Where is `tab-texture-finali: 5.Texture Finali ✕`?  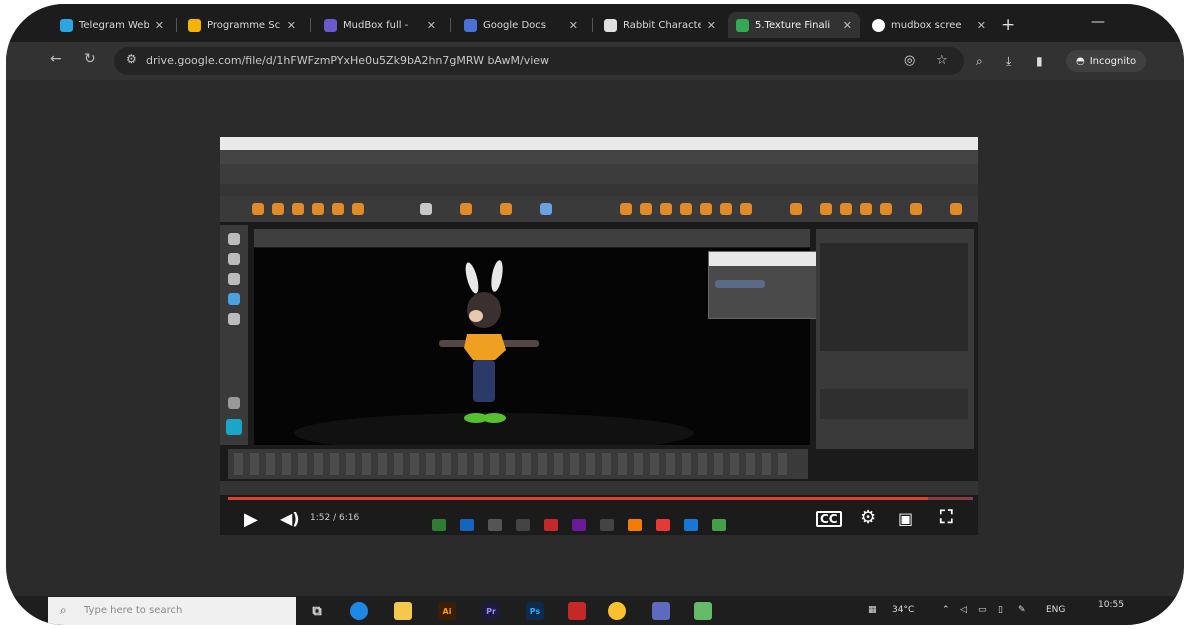
tab-texture-finali: 5.Texture Finali ✕ is located at coordinates (794, 25).